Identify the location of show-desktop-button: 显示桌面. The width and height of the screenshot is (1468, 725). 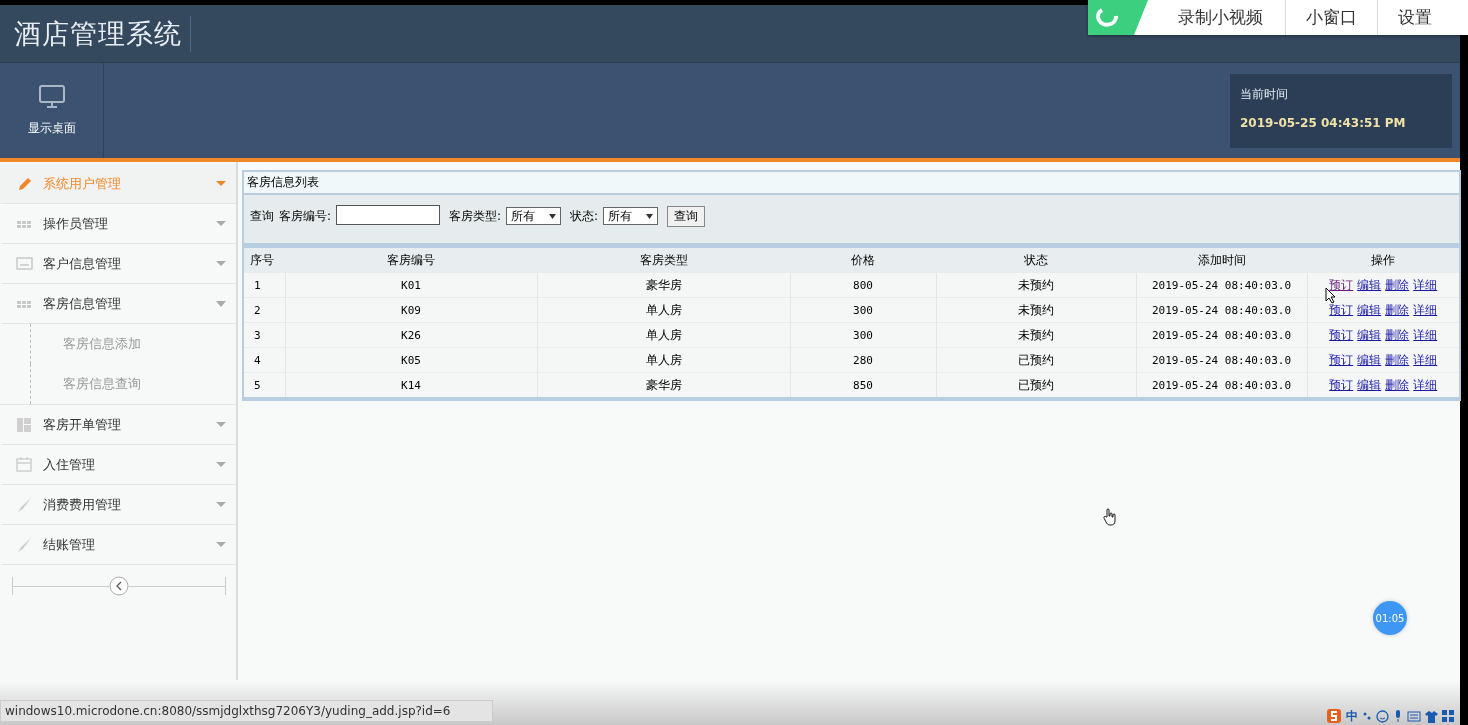
(52, 110).